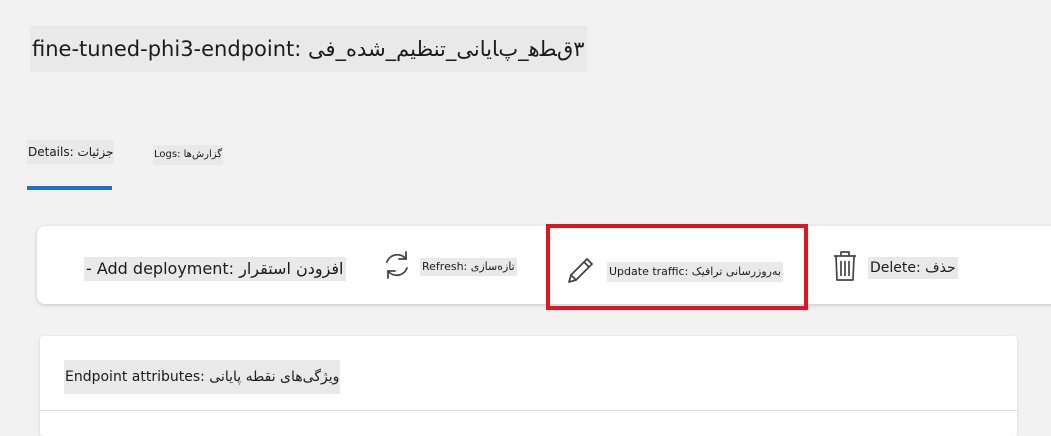 The height and width of the screenshot is (436, 1051). I want to click on delete-button: Delete: ﺣﺬﻑ, so click(895, 268).